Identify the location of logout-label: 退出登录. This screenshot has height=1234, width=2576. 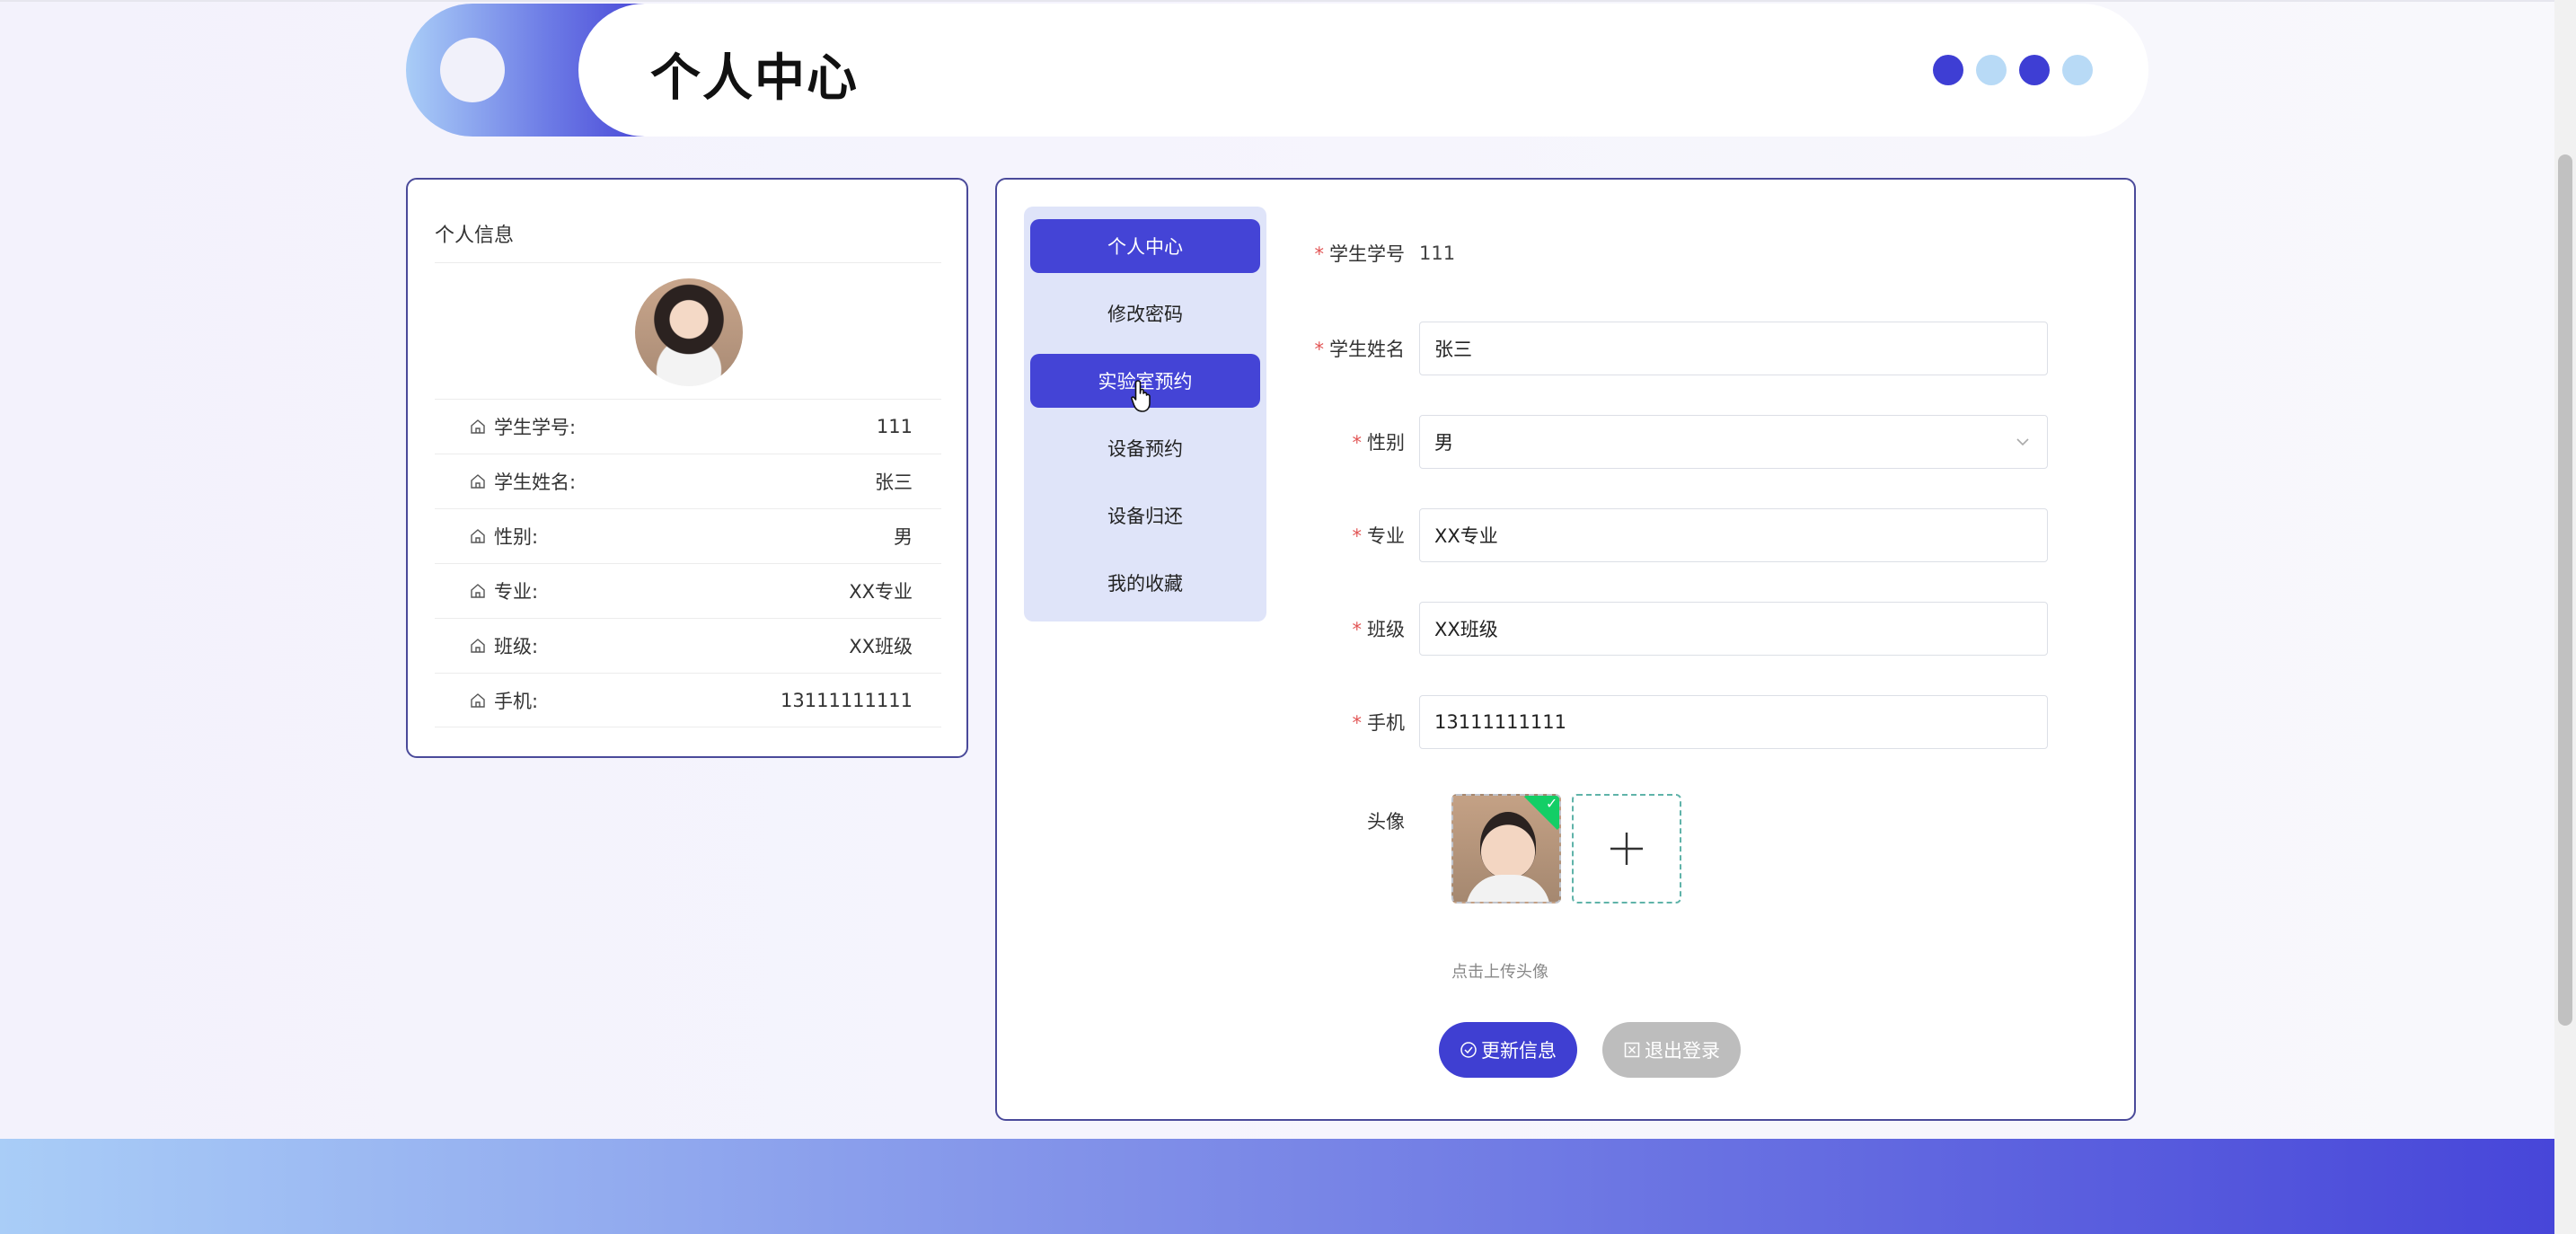
(1682, 1051).